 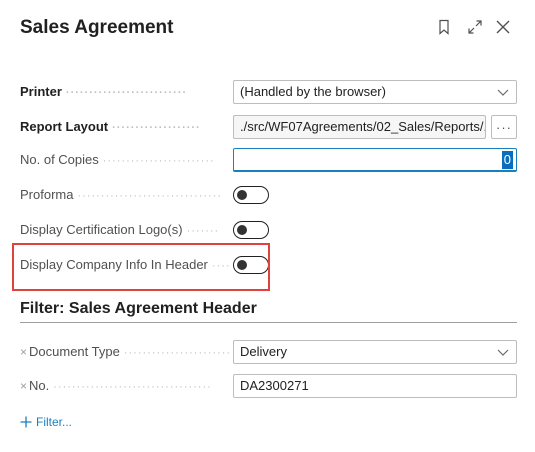 I want to click on document-type-label: × Document Type ·······················, so click(x=126, y=351).